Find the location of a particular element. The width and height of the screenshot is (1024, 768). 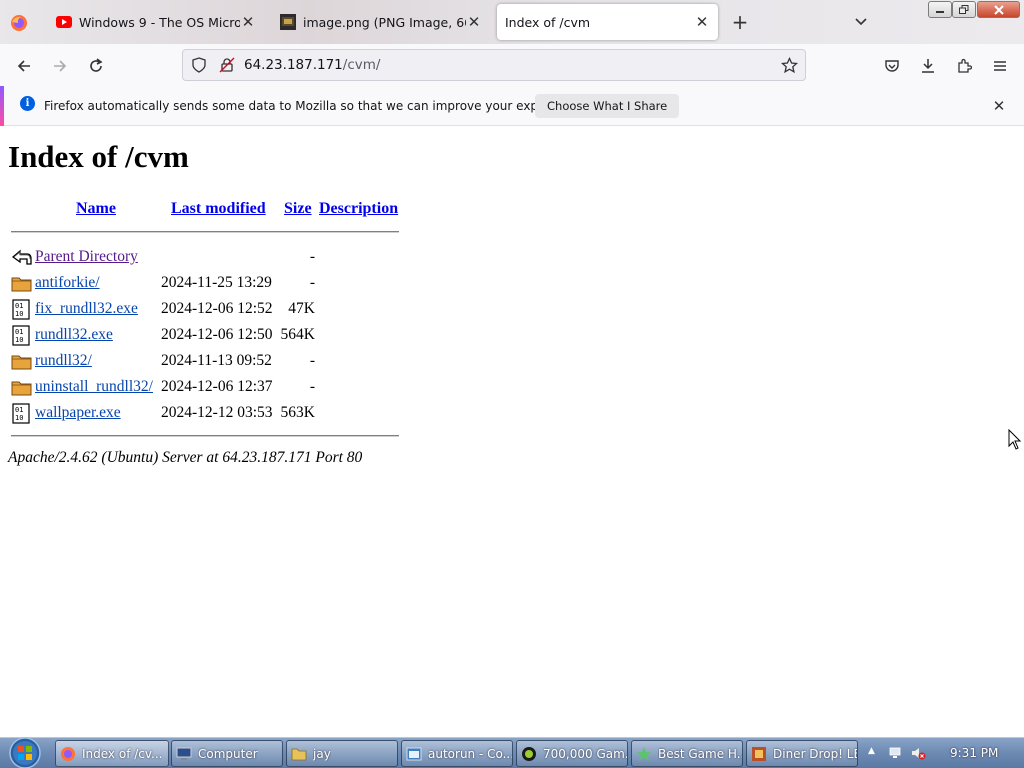

reload-button is located at coordinates (96, 66).